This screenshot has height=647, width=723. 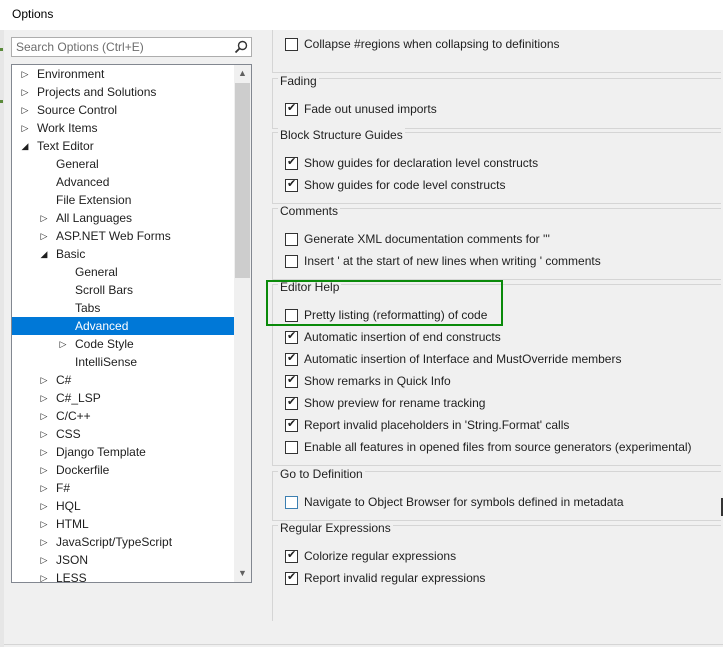 What do you see at coordinates (72, 560) in the screenshot?
I see `tree-item-label: JSON` at bounding box center [72, 560].